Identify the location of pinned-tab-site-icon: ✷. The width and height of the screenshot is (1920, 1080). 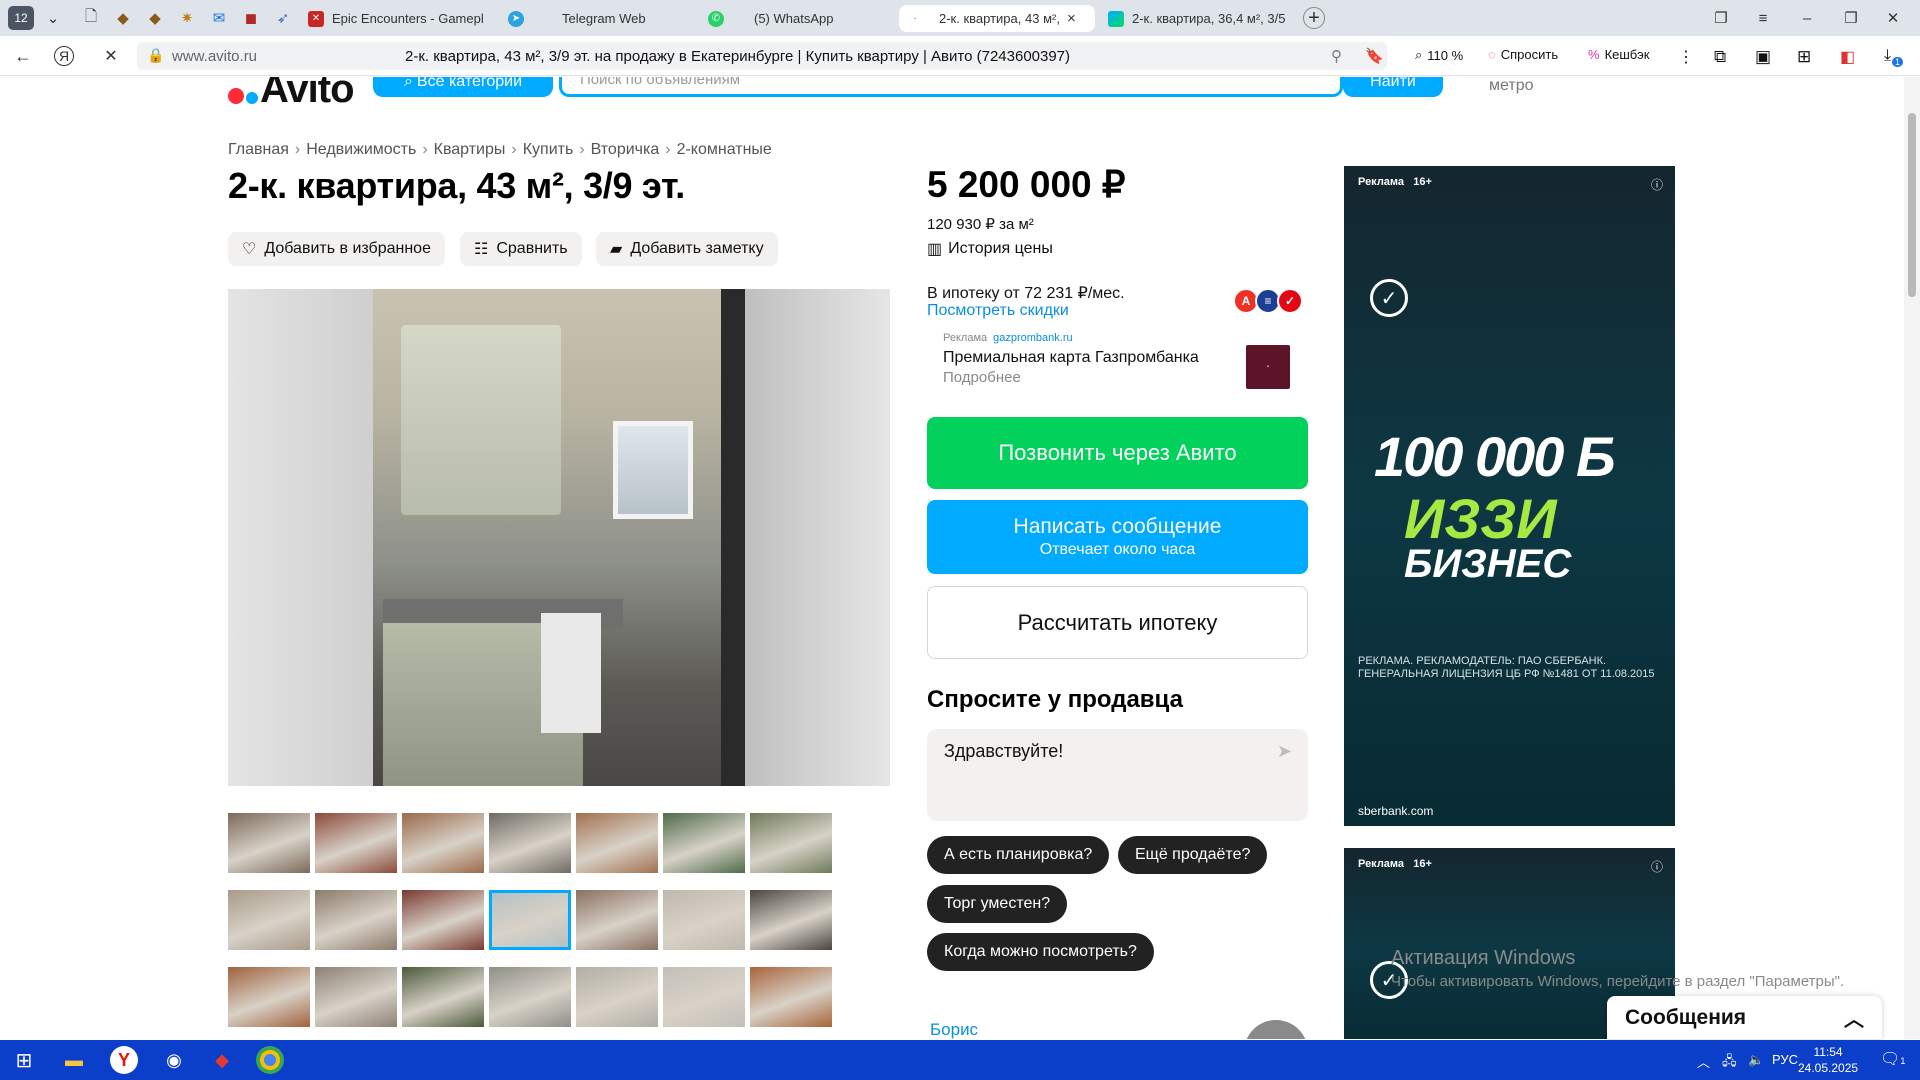
(187, 18).